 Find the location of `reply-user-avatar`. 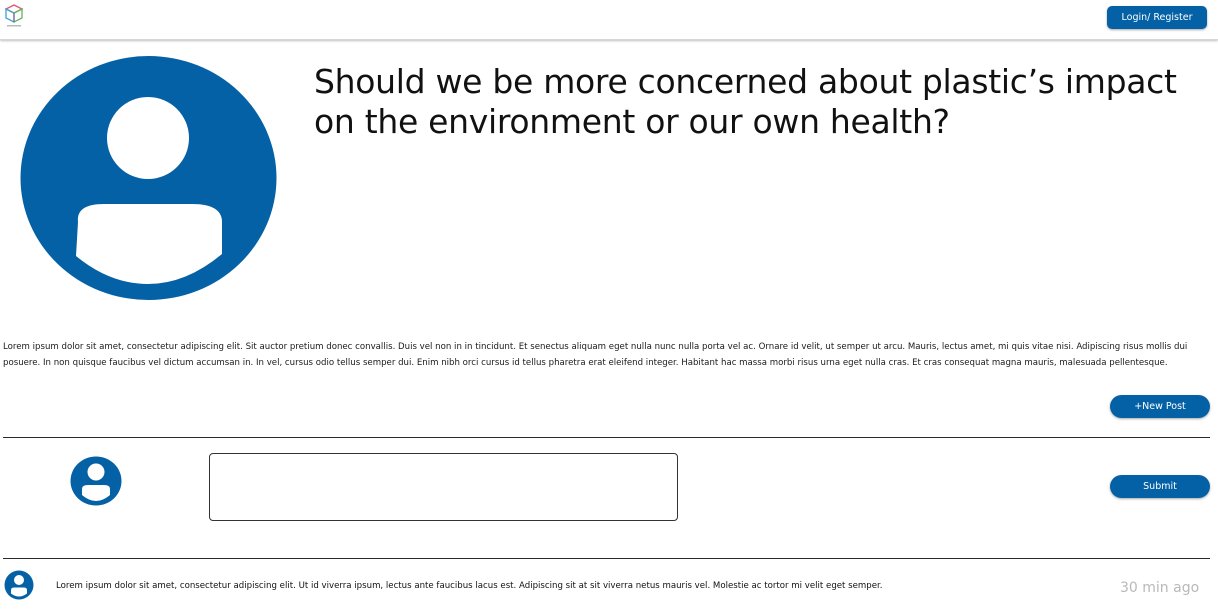

reply-user-avatar is located at coordinates (19, 585).